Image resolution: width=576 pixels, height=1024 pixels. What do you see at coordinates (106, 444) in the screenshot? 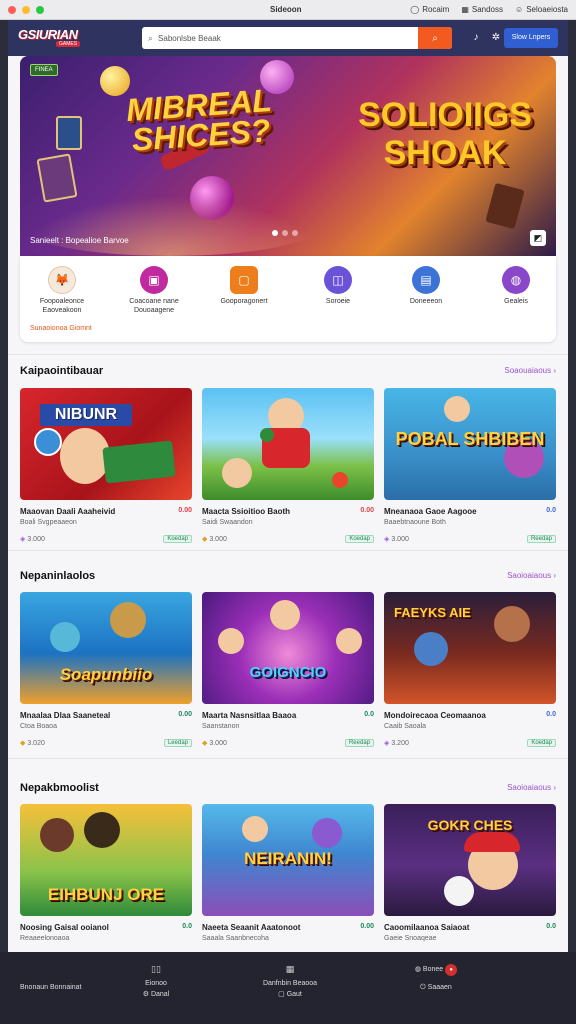
I see `game-thumbnail: NIBUNR` at bounding box center [106, 444].